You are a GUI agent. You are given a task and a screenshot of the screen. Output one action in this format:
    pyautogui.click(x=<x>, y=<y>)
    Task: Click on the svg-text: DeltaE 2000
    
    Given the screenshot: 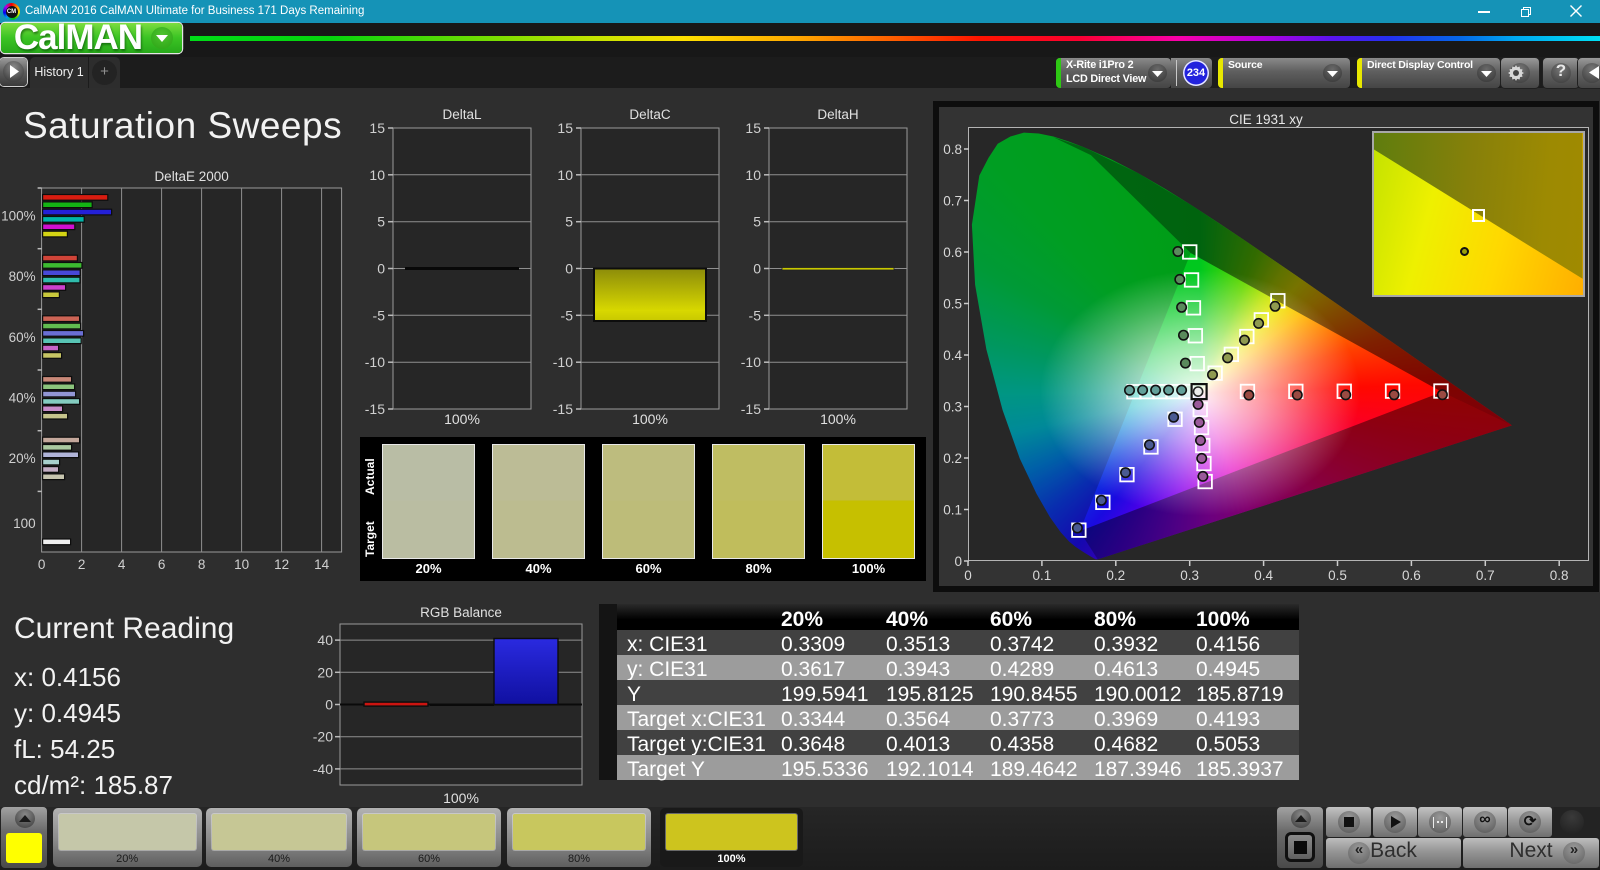 What is the action you would take?
    pyautogui.click(x=191, y=176)
    